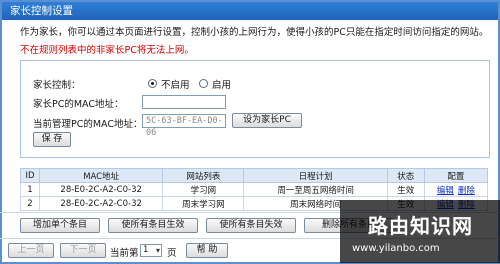 This screenshot has width=500, height=264. I want to click on add-entry-button: 增加单个条目, so click(60, 225).